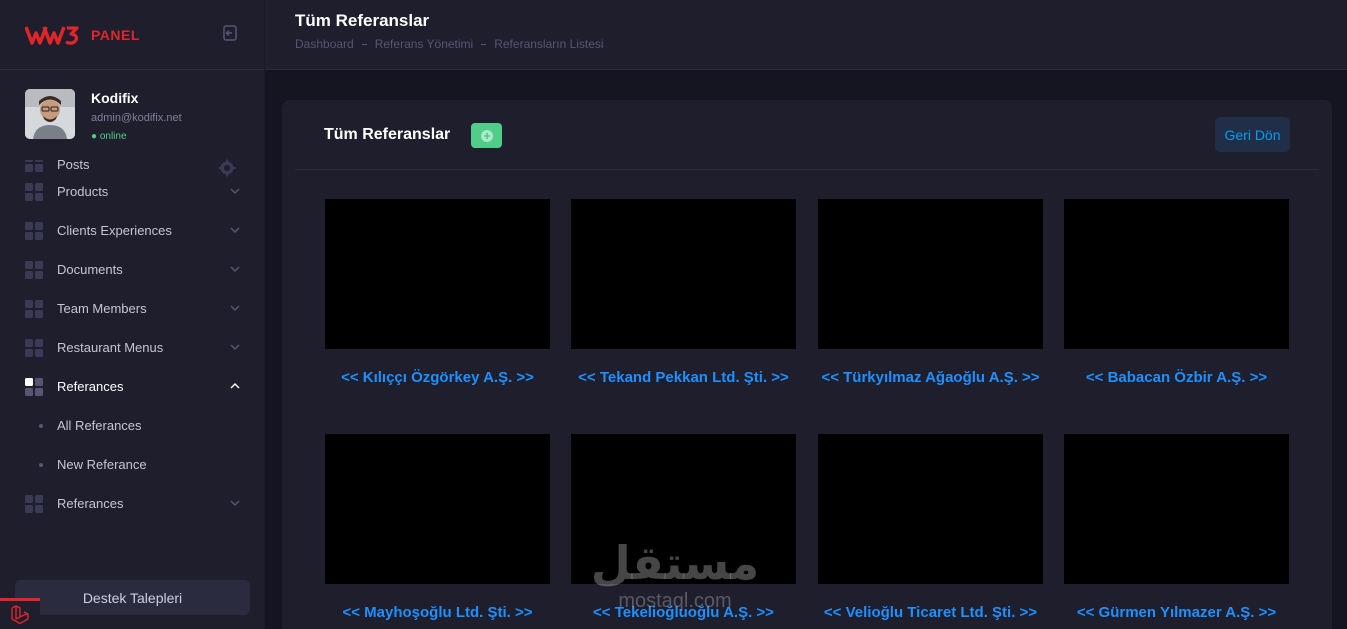 This screenshot has width=1347, height=629. I want to click on laravel-badge, so click(20, 613).